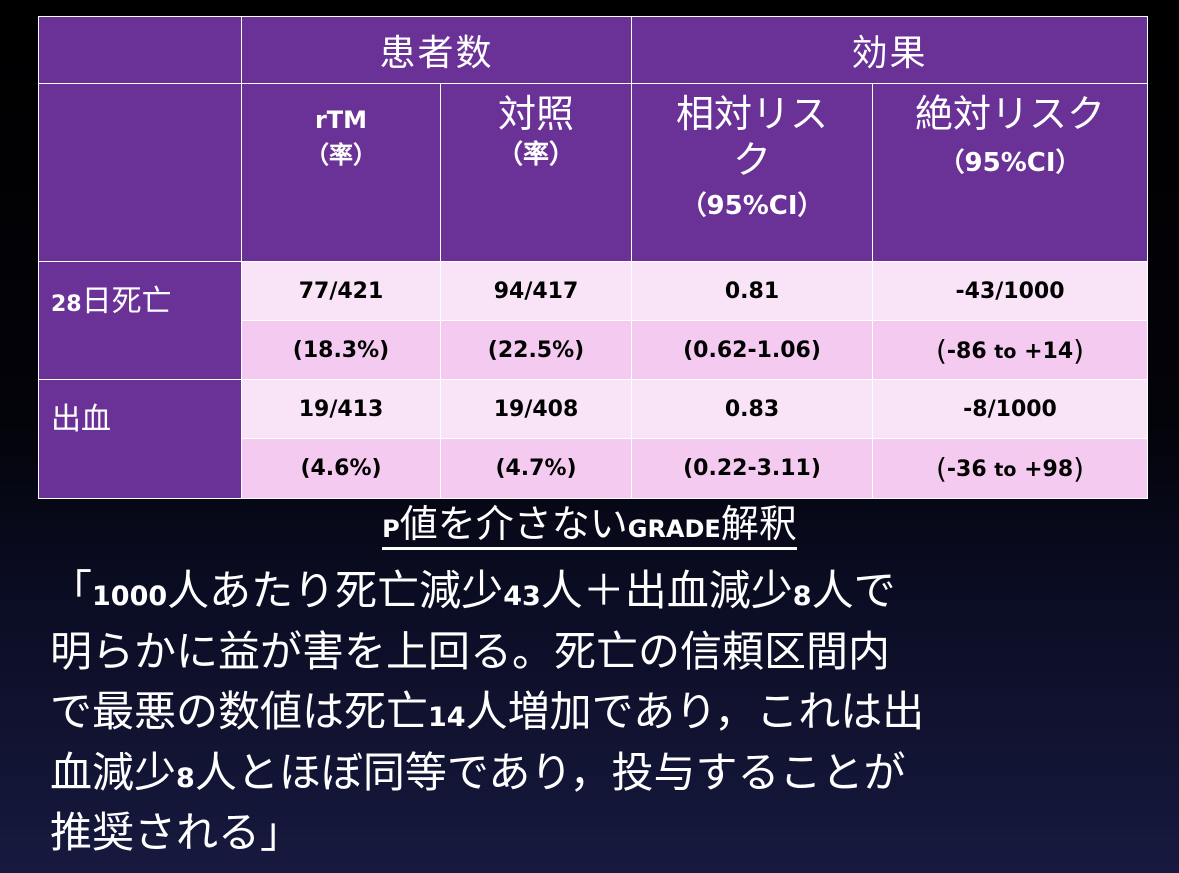  I want to click on grade-interpretation-heading: P値を介さないGRADE解釈, so click(589, 526).